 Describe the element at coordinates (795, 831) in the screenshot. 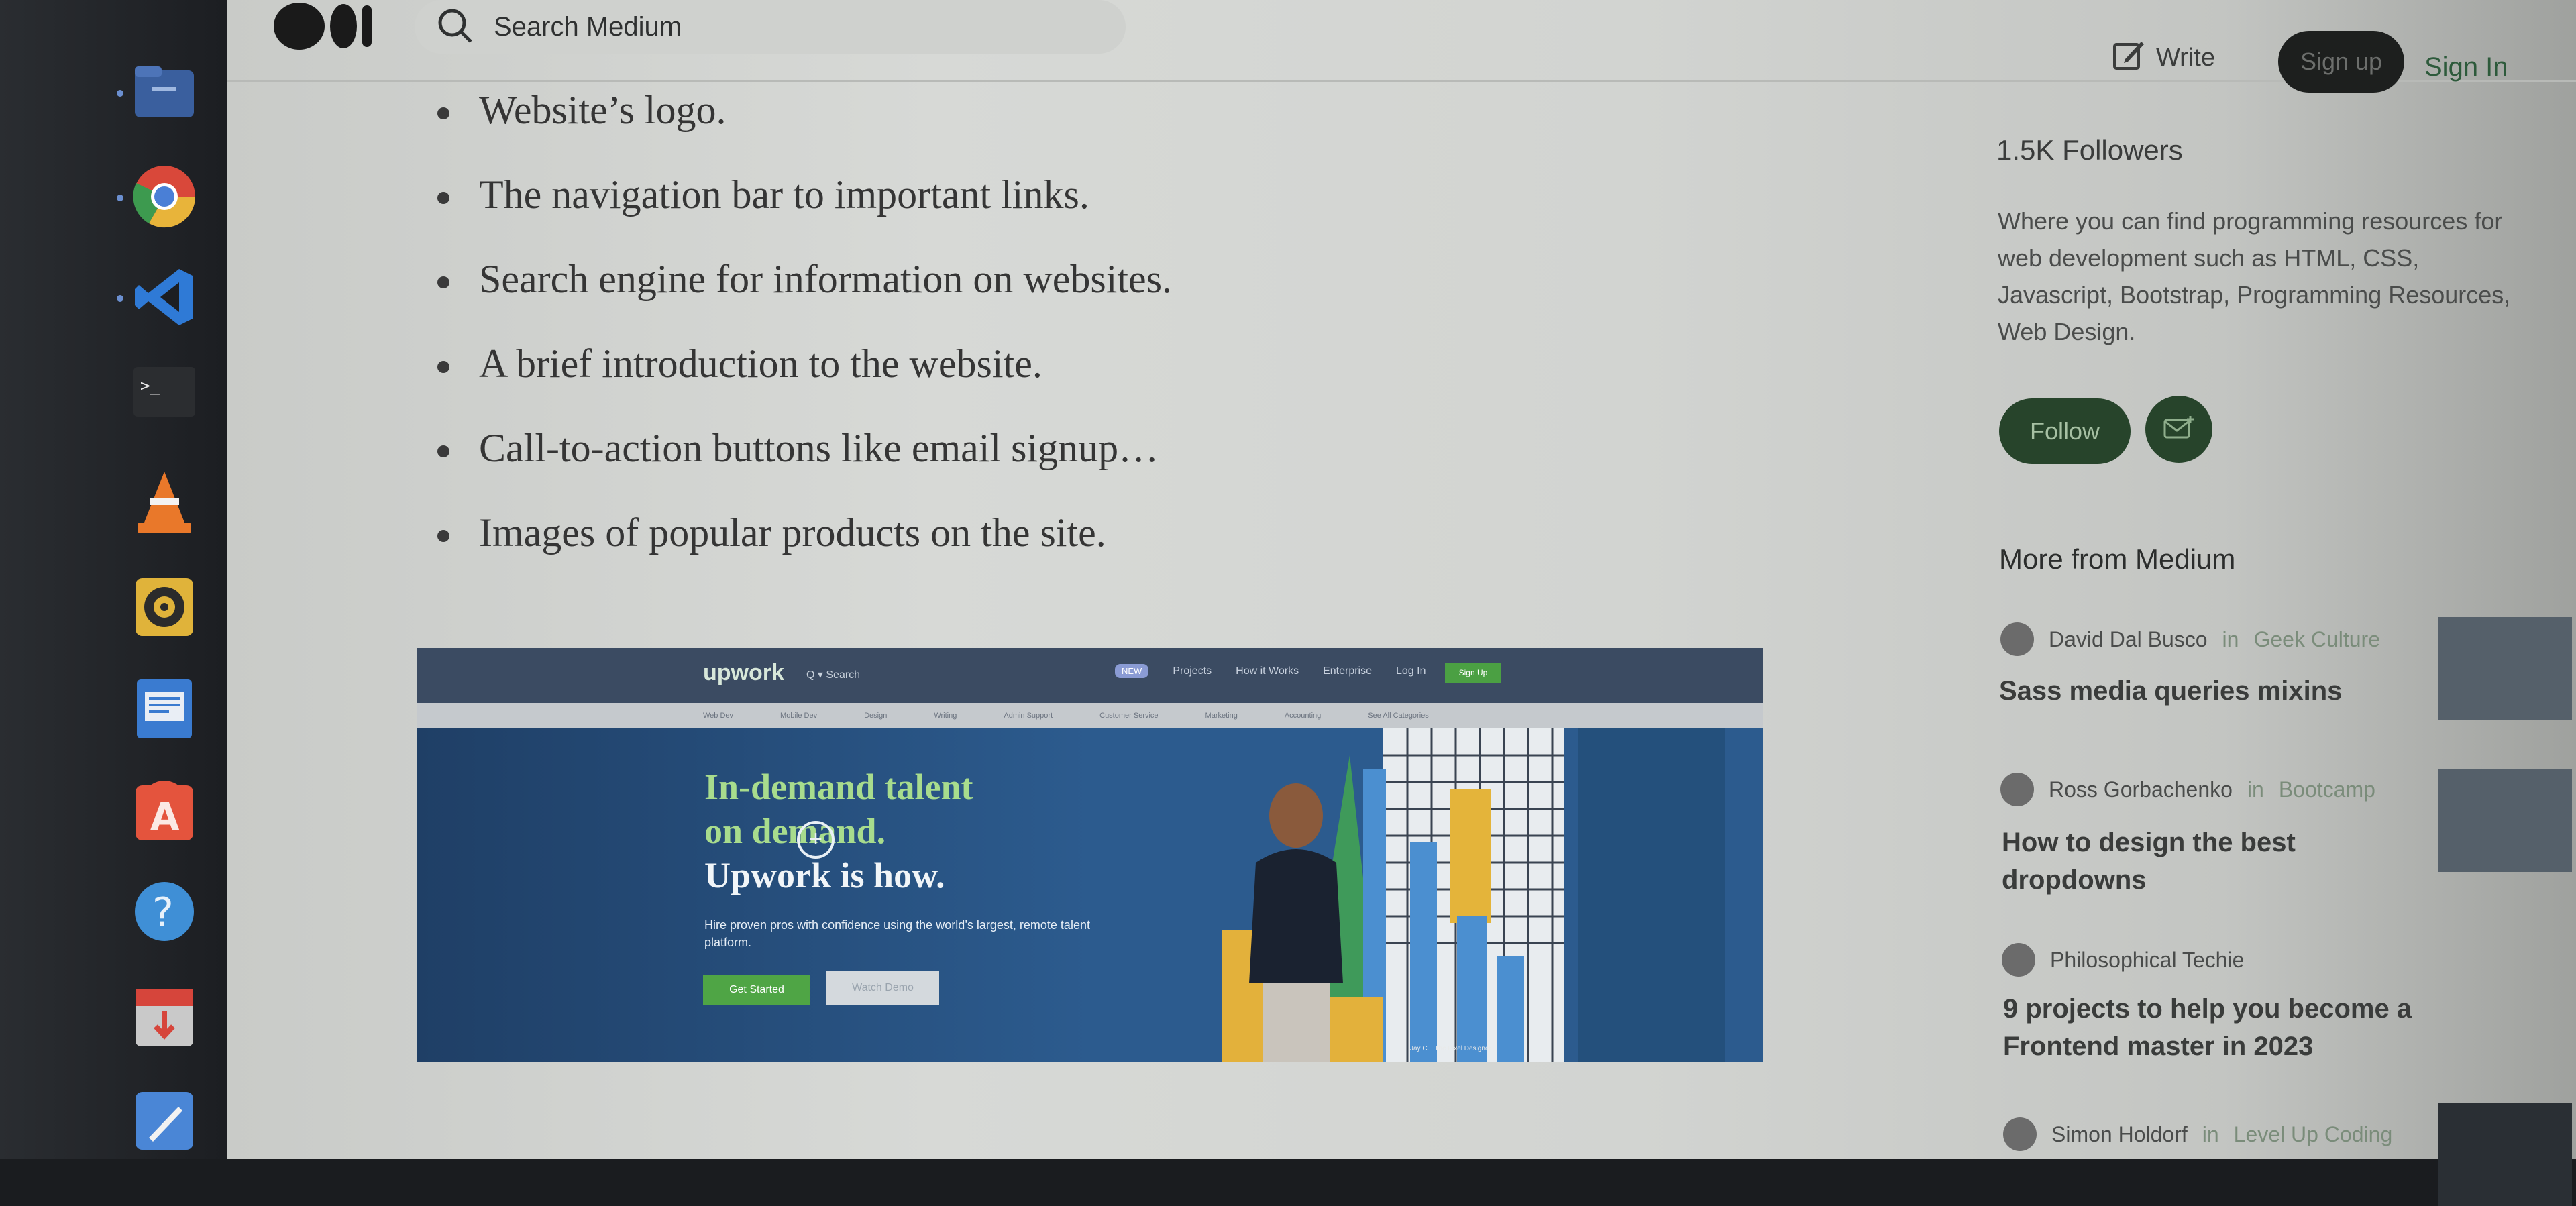

I see `headline-line: on demand.` at that location.